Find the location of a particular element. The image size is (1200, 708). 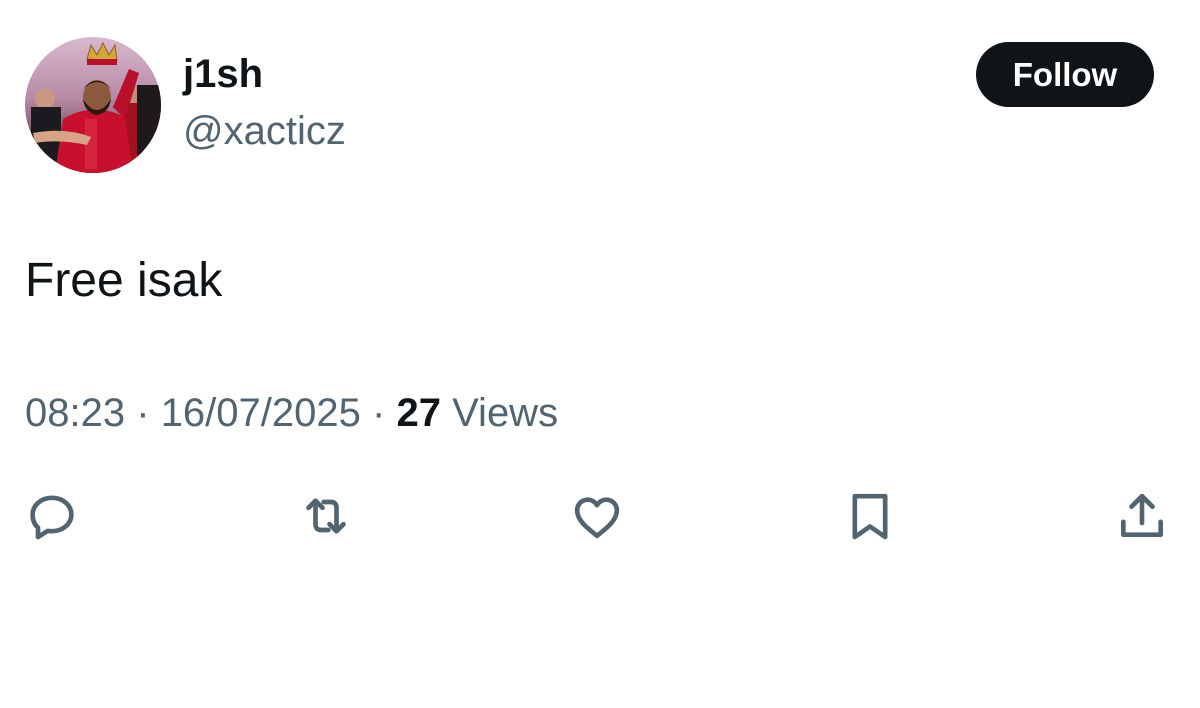

tweet-actions-bar is located at coordinates (600, 516).